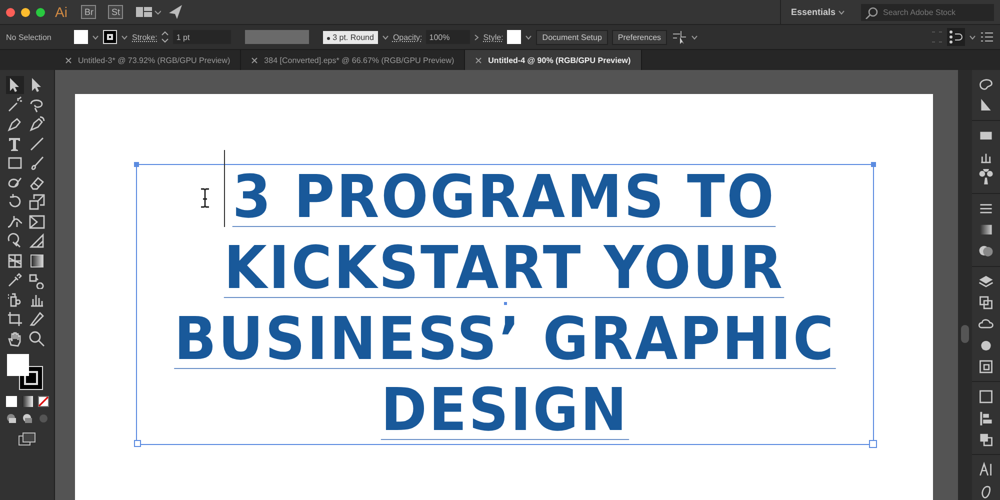 This screenshot has height=500, width=1000. I want to click on scrollbar-thumb, so click(965, 334).